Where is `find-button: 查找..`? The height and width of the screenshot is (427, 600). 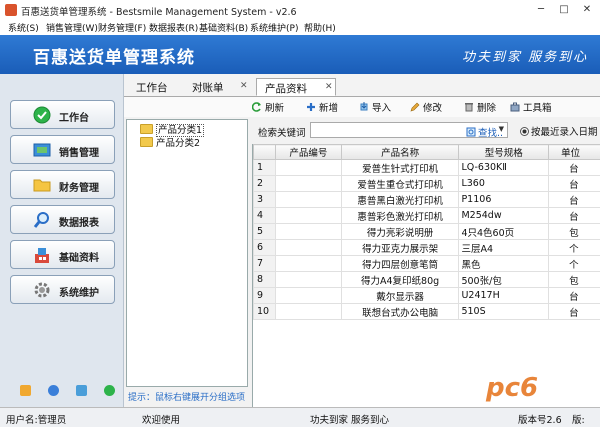
find-button: 查找.. is located at coordinates (484, 132).